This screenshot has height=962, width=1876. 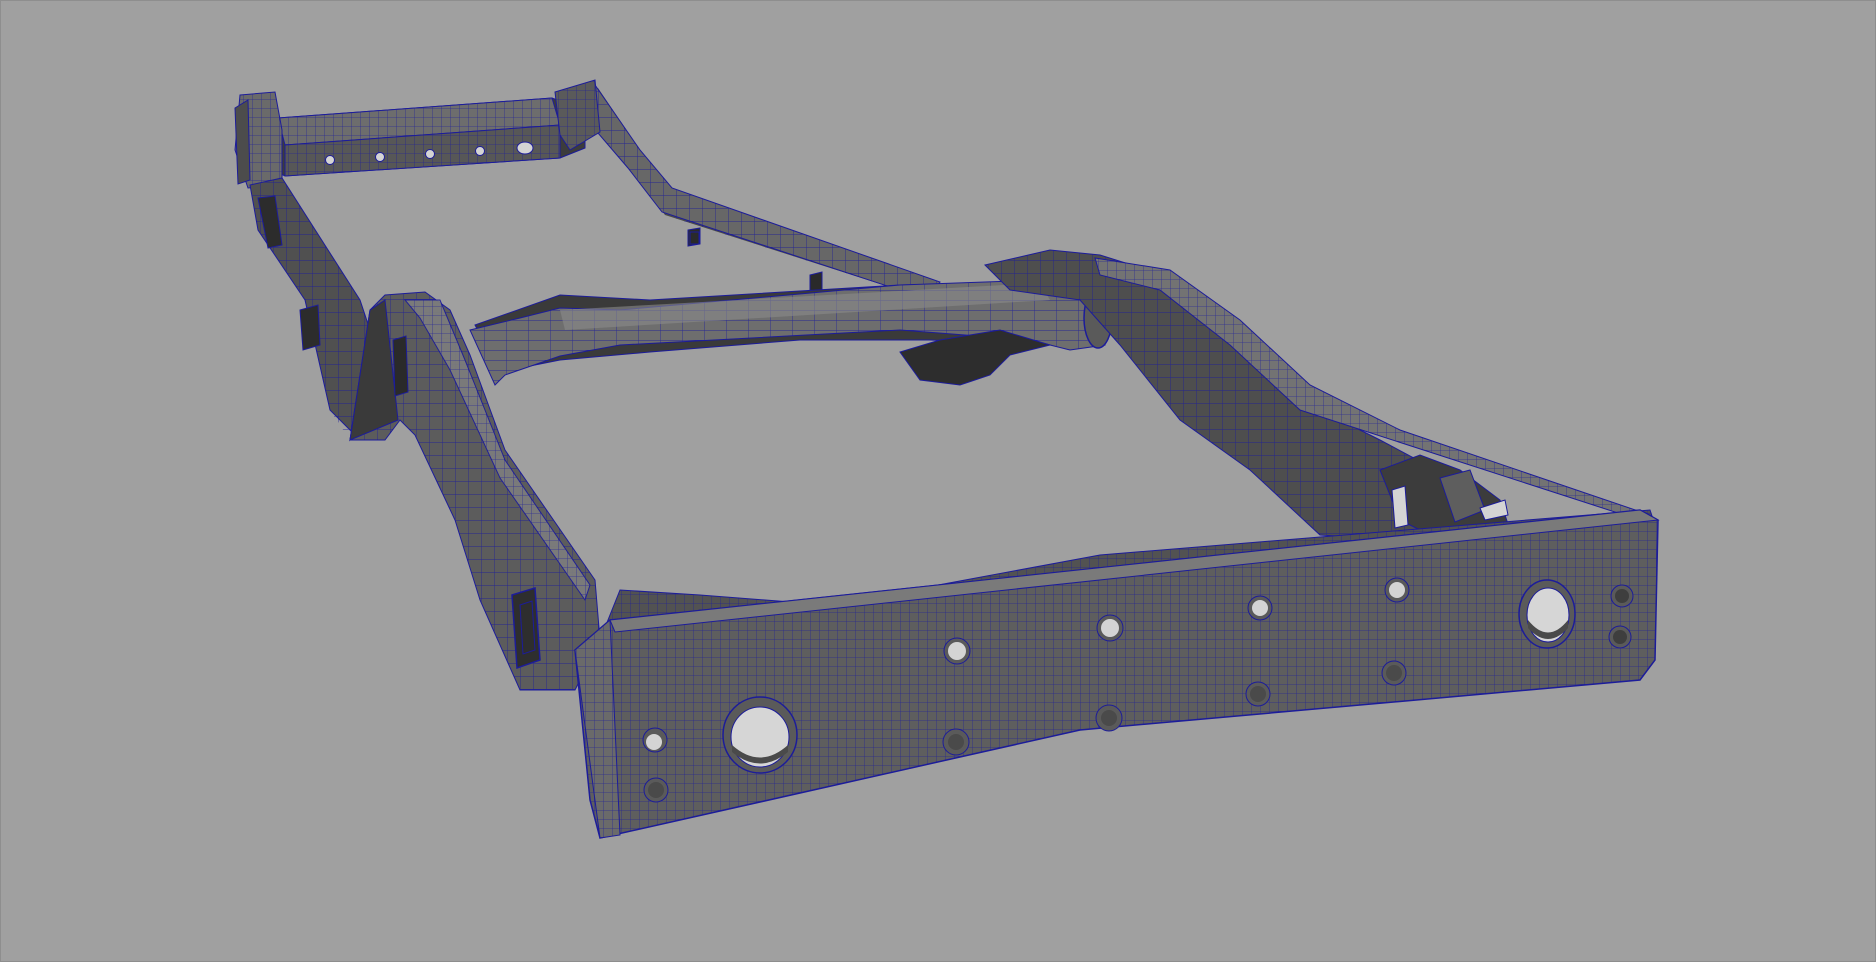 I want to click on right-side-rail, so click(x=1320, y=397).